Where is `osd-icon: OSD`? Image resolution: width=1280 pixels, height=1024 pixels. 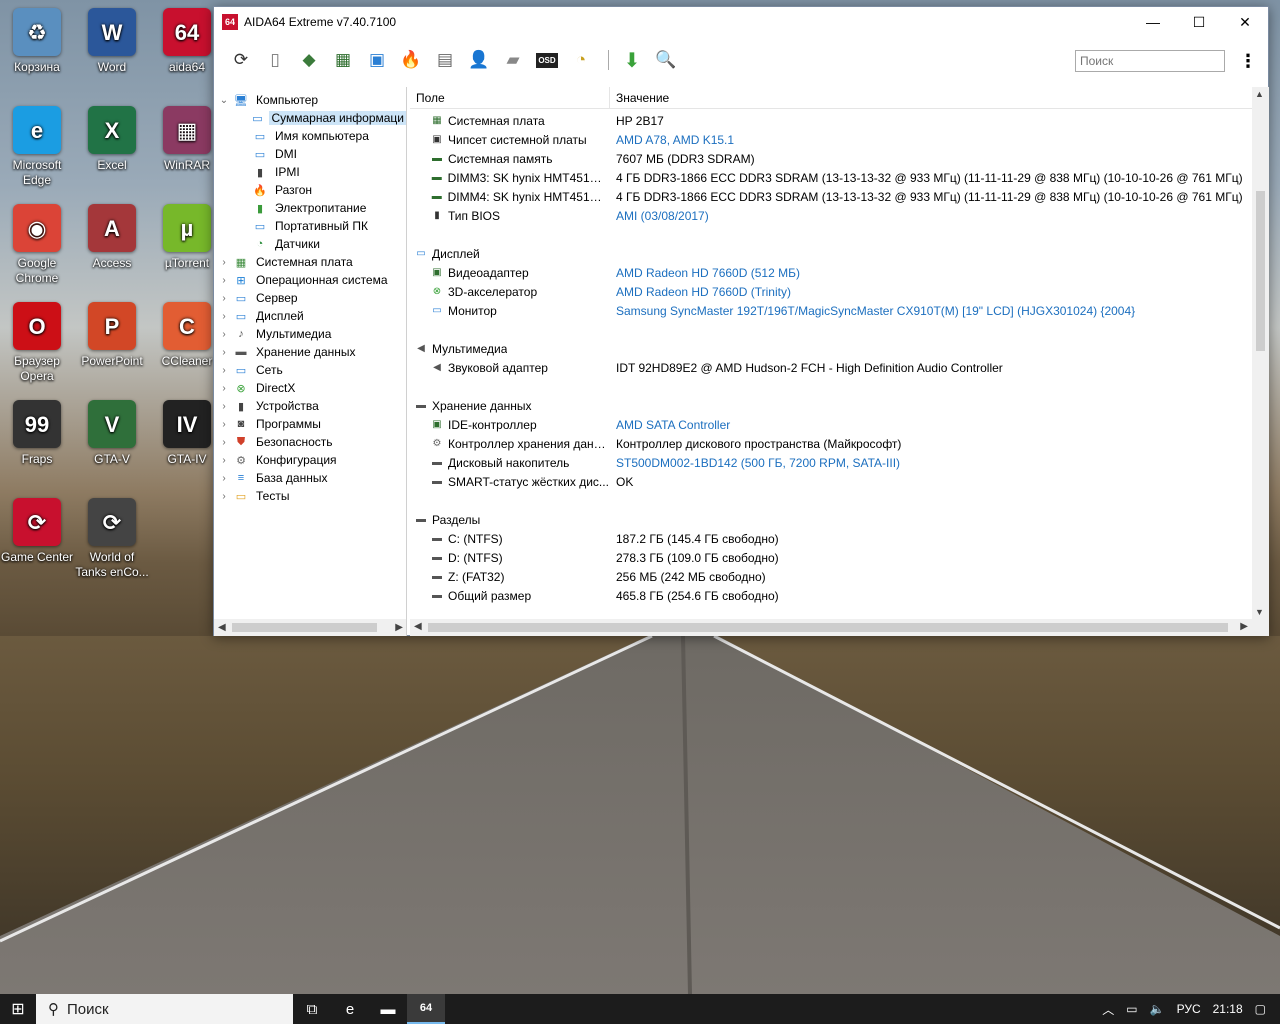 osd-icon: OSD is located at coordinates (547, 60).